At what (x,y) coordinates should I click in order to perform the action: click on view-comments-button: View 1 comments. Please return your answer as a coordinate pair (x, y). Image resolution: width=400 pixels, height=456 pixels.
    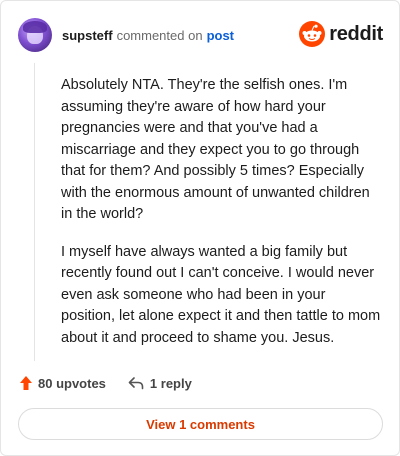
    Looking at the image, I should click on (200, 424).